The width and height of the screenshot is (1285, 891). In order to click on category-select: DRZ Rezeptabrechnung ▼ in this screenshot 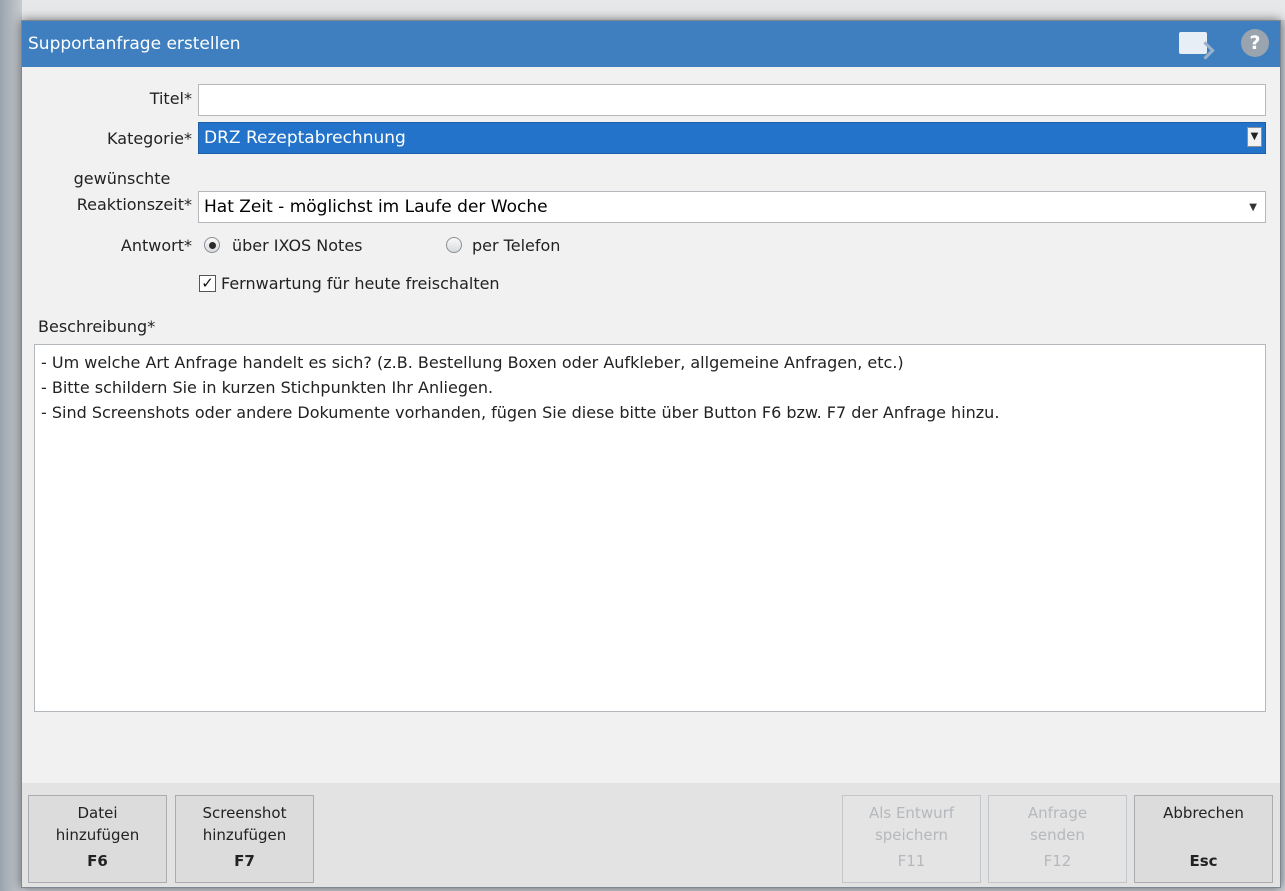, I will do `click(732, 138)`.